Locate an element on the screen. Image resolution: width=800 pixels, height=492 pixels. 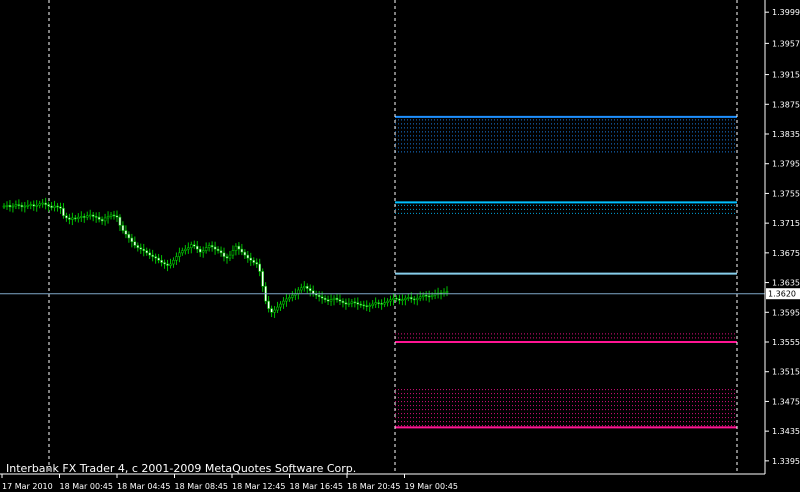
x-tick-label: 18 Mar 08:45 is located at coordinates (201, 486).